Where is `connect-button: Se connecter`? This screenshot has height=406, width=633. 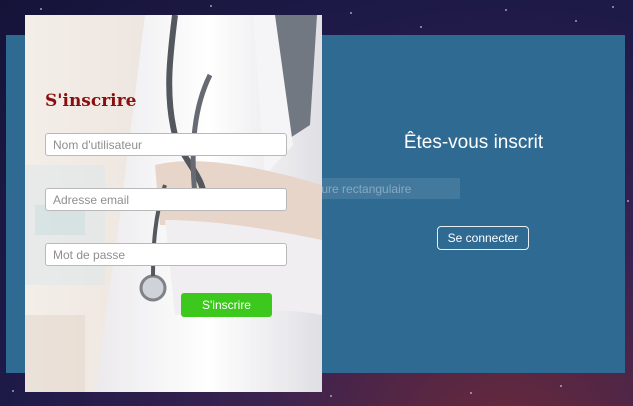
connect-button: Se connecter is located at coordinates (483, 238).